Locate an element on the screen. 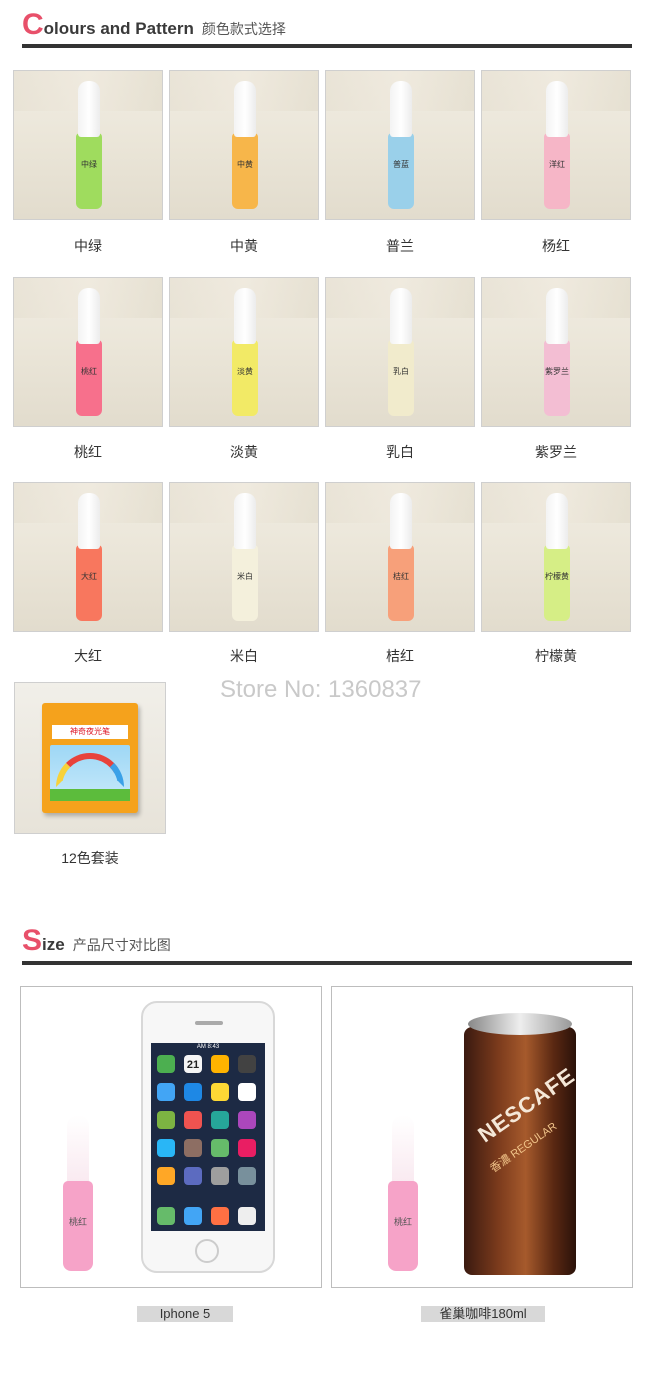 Image resolution: width=650 pixels, height=1379 pixels. pen-label: 中绿 is located at coordinates (89, 164).